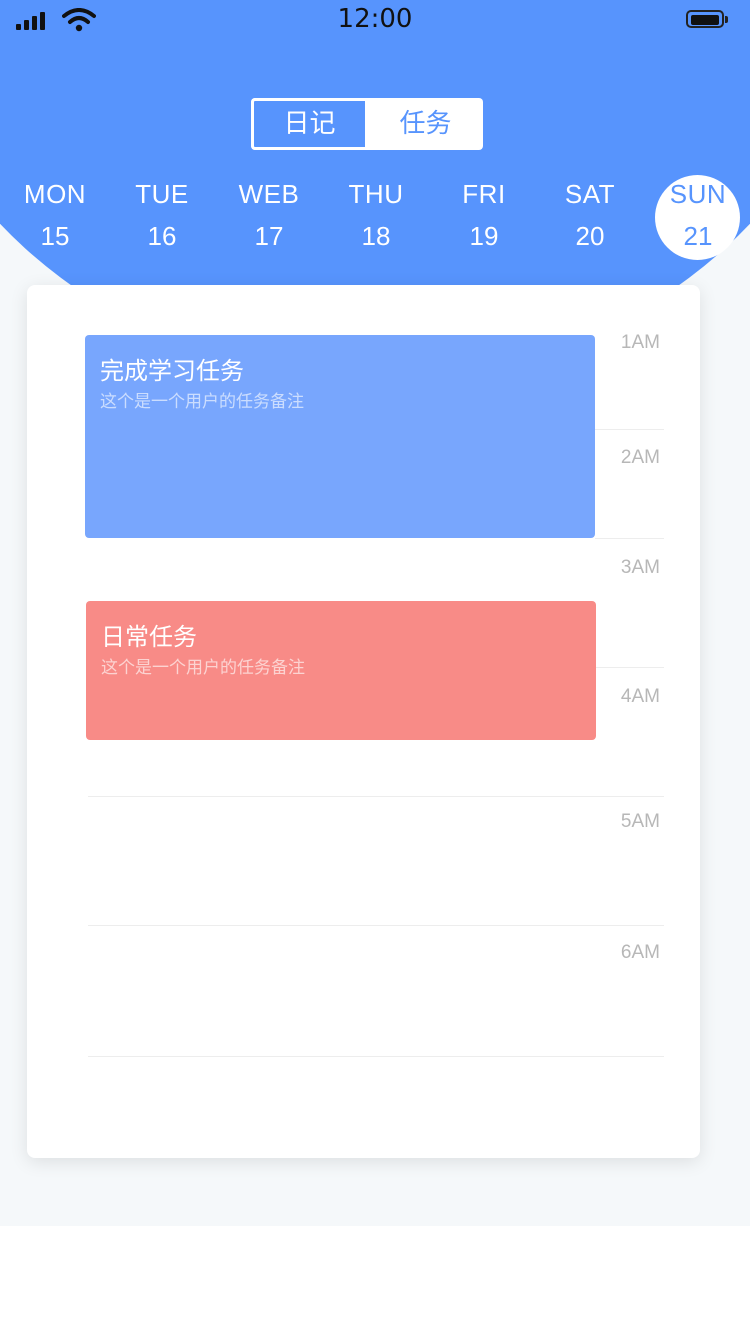  I want to click on day-sun: SUN 21, so click(696, 215).